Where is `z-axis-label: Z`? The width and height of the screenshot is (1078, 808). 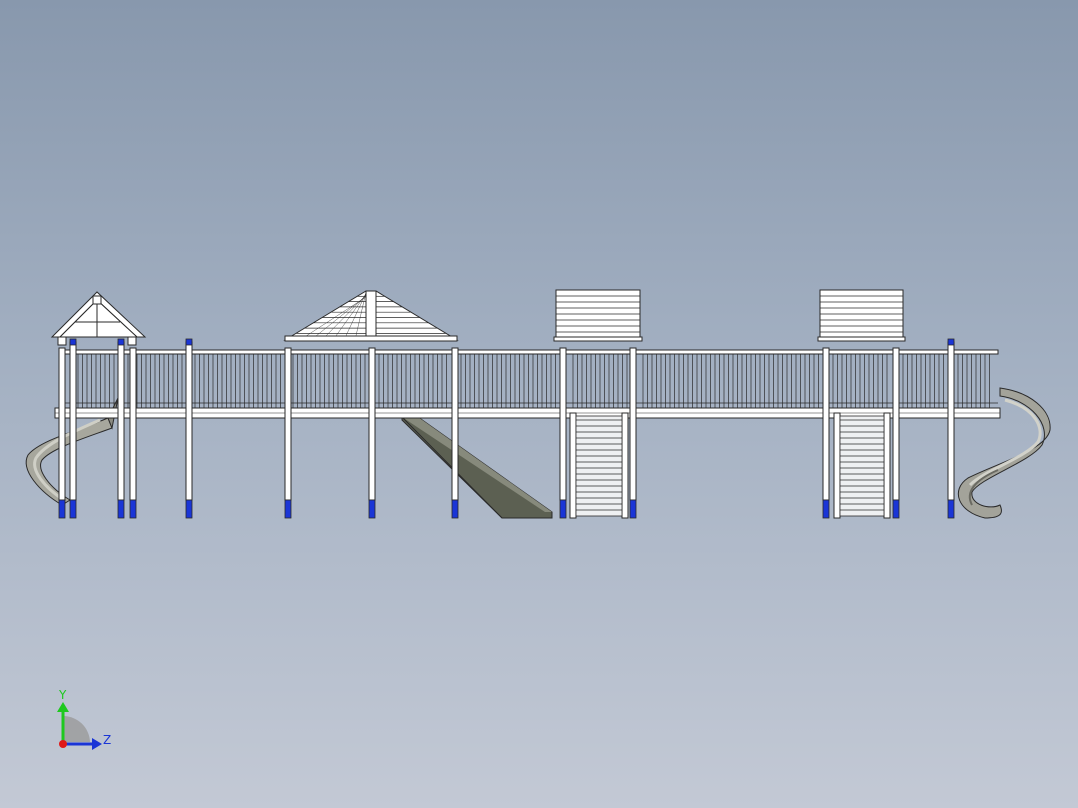 z-axis-label: Z is located at coordinates (107, 740).